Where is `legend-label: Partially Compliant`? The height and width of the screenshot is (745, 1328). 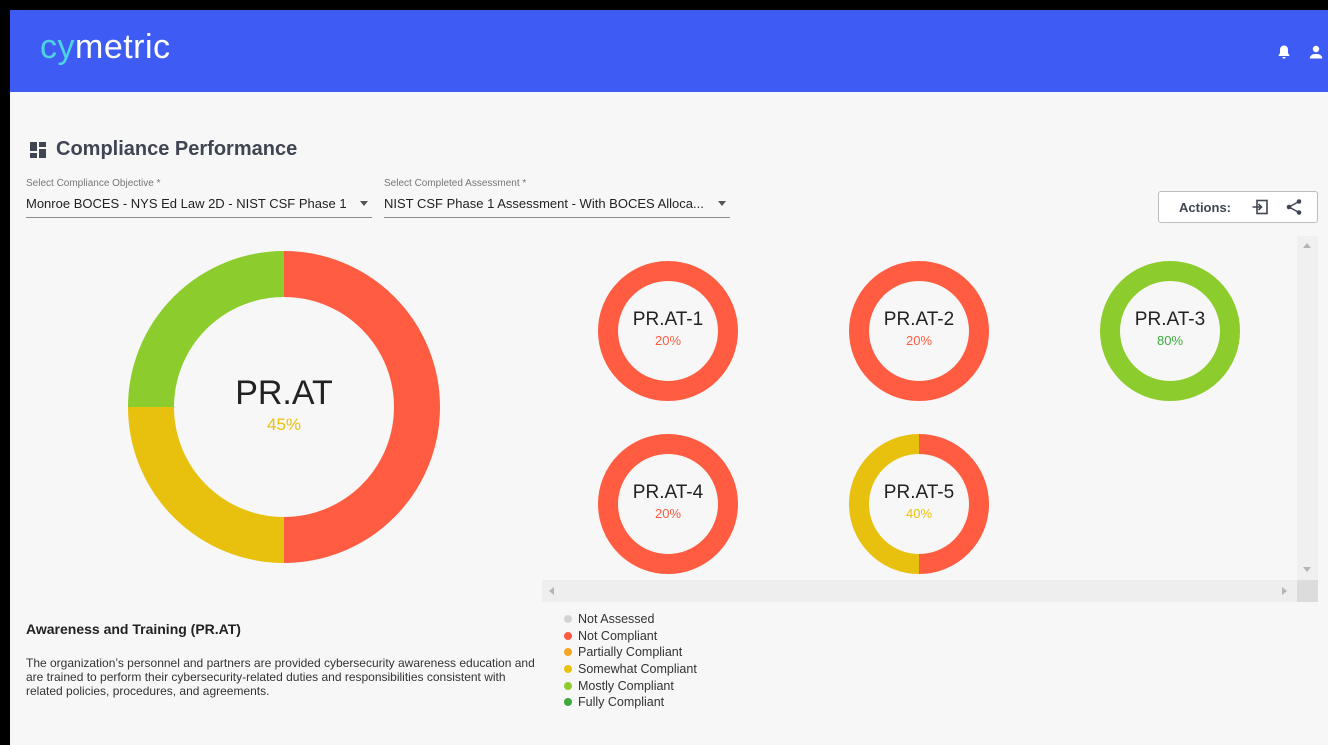 legend-label: Partially Compliant is located at coordinates (630, 652).